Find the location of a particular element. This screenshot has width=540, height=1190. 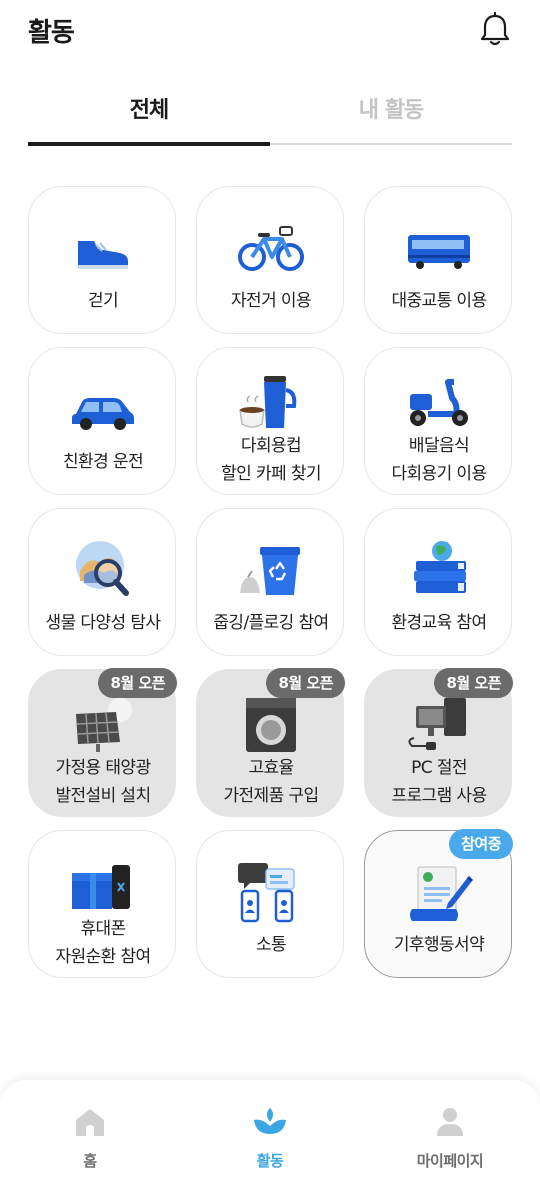

activity-card-biodiversity: 생물 다양성 탐사 is located at coordinates (102, 582).